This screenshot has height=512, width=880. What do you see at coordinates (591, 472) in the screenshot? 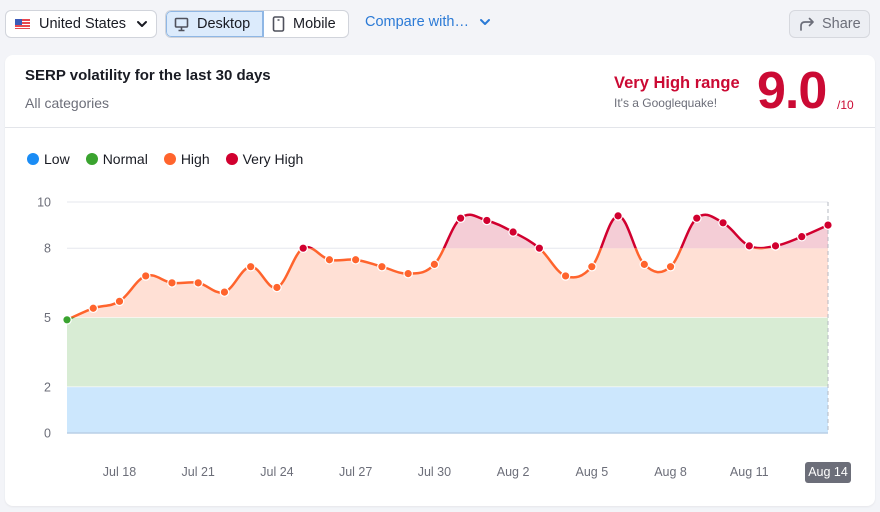
I see `x-tick-label: Aug 5` at bounding box center [591, 472].